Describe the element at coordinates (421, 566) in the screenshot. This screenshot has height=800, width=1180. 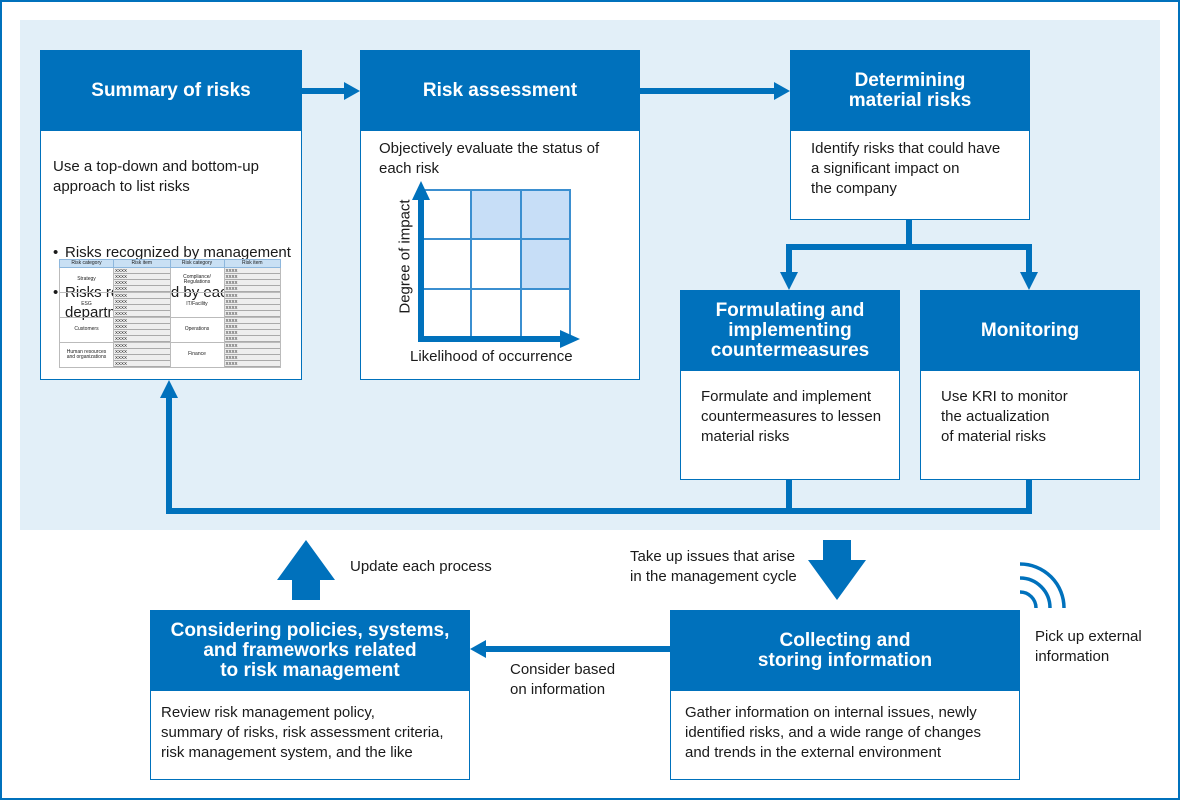
I see `update-each-process-label: Update each process` at that location.